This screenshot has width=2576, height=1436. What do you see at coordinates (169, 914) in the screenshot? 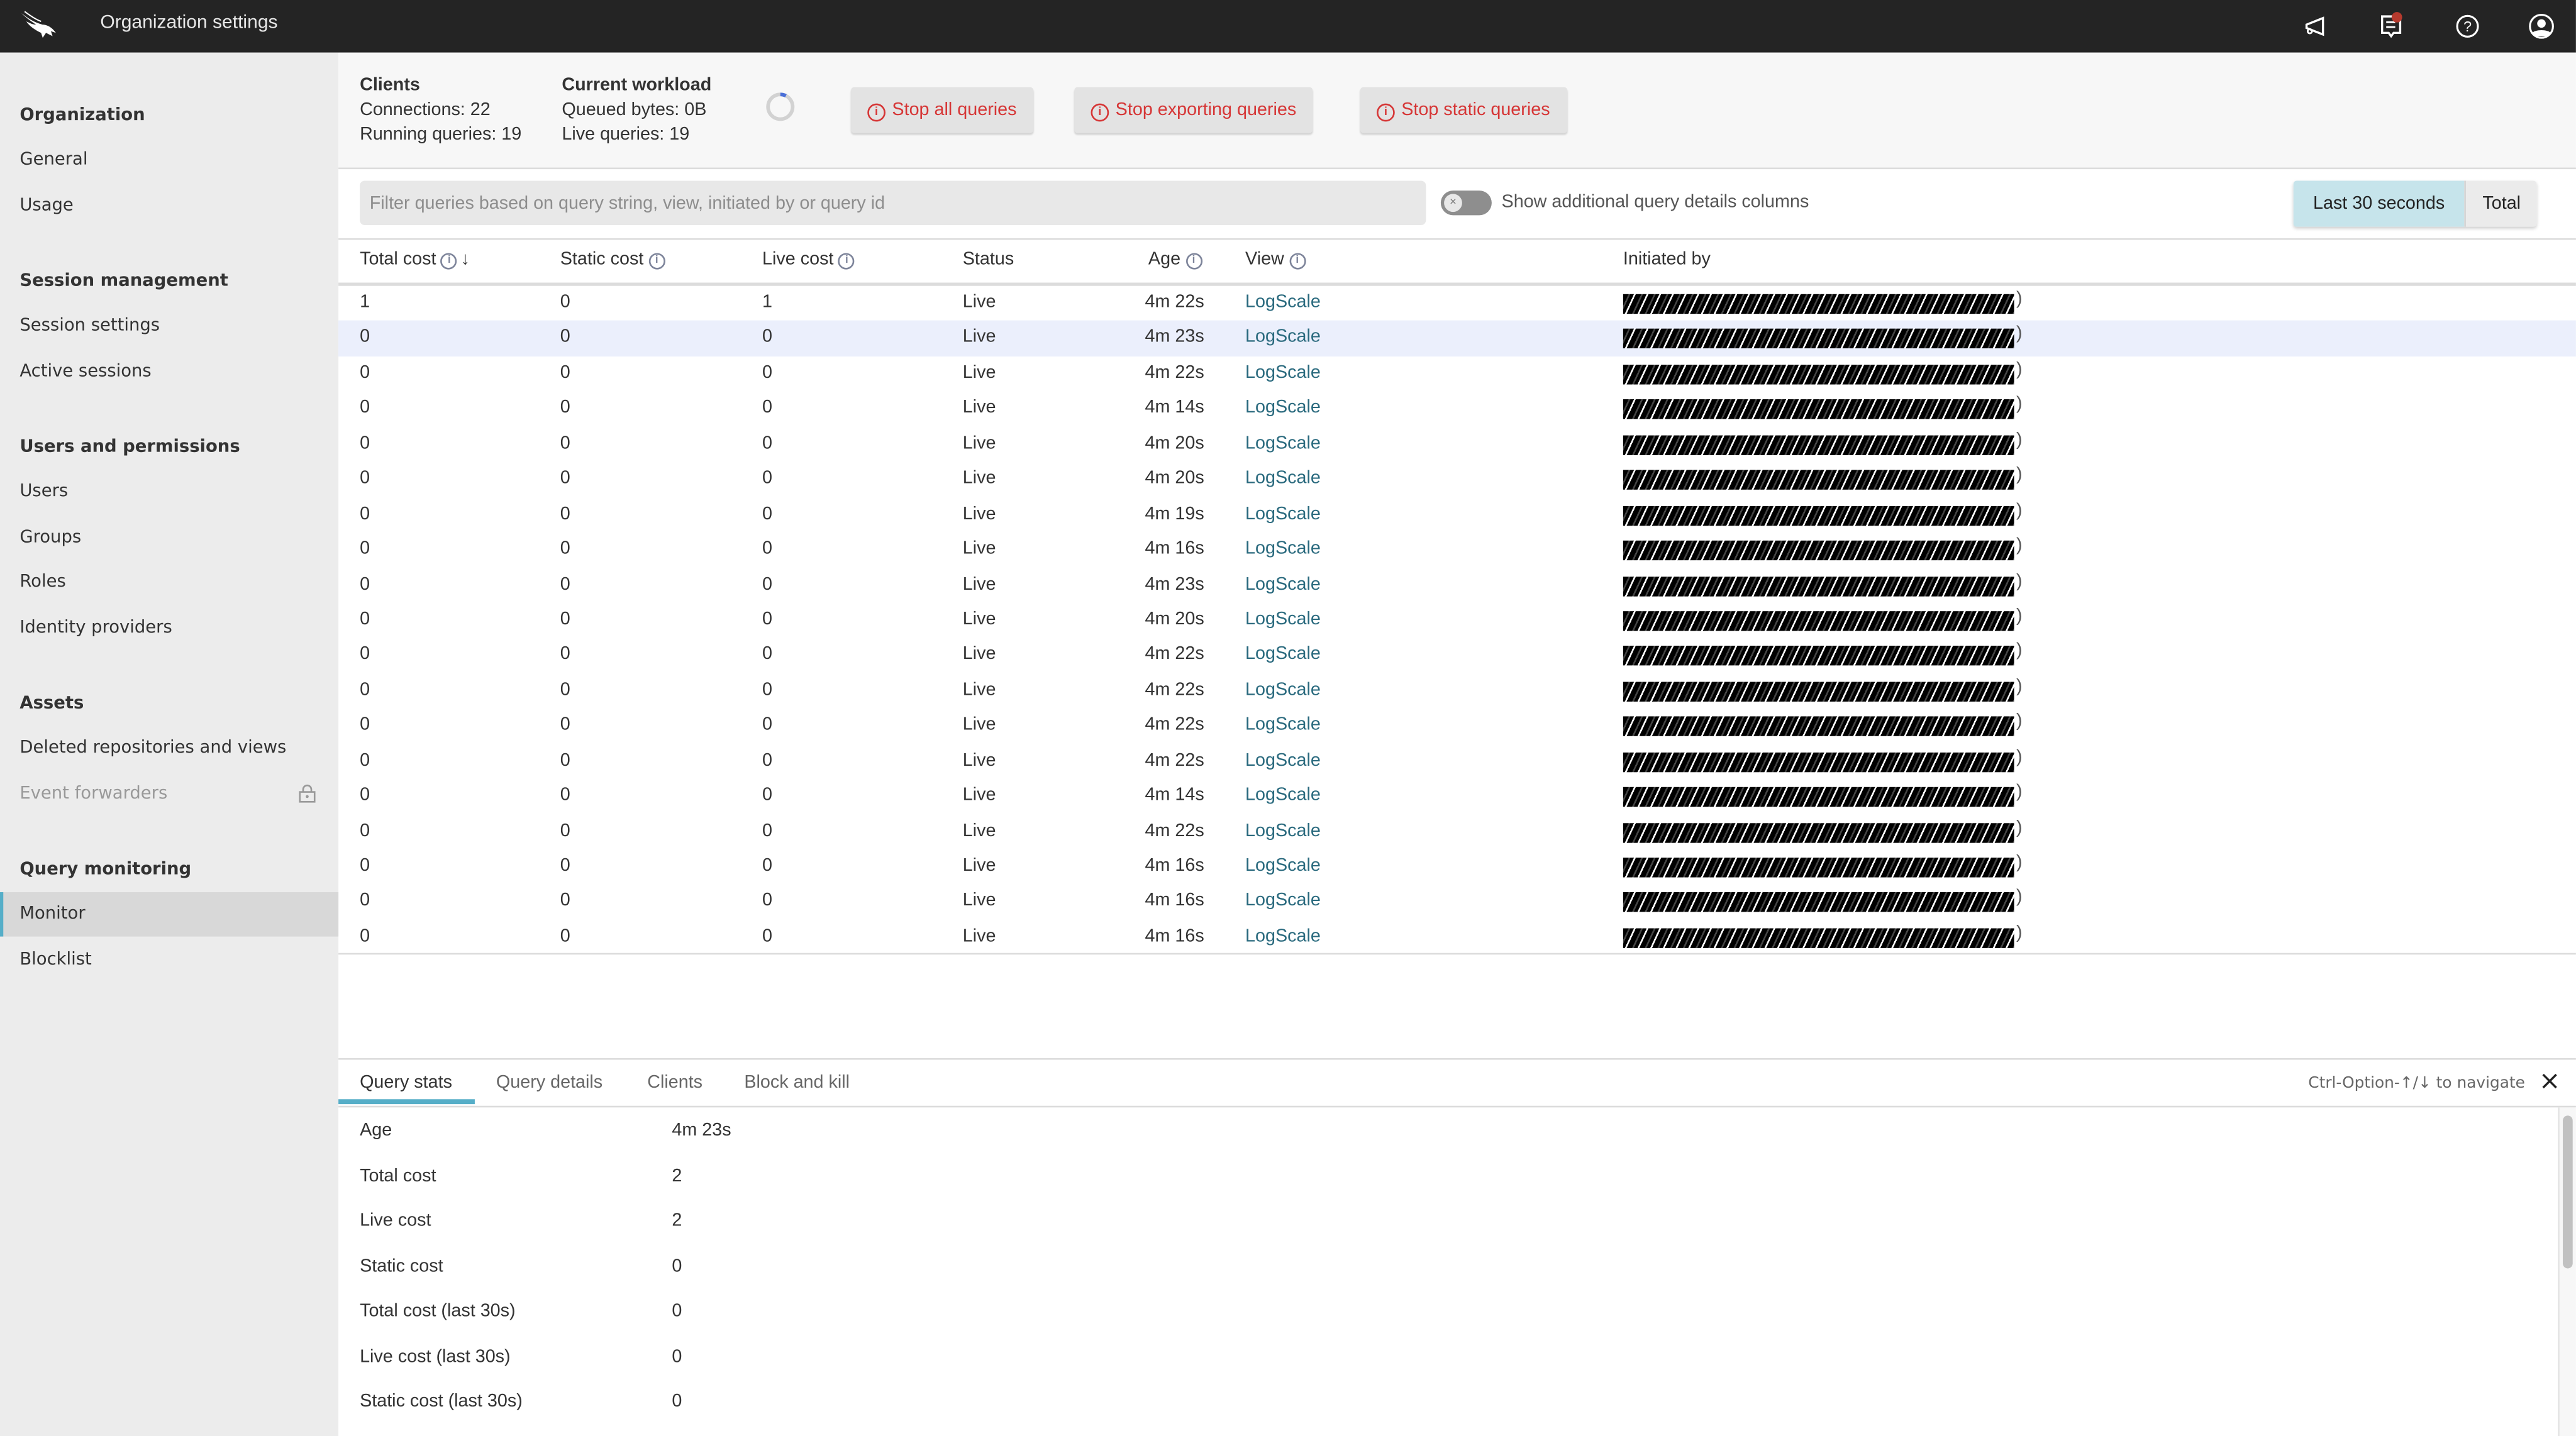
I see `sidebar-item-monitor: Monitor` at bounding box center [169, 914].